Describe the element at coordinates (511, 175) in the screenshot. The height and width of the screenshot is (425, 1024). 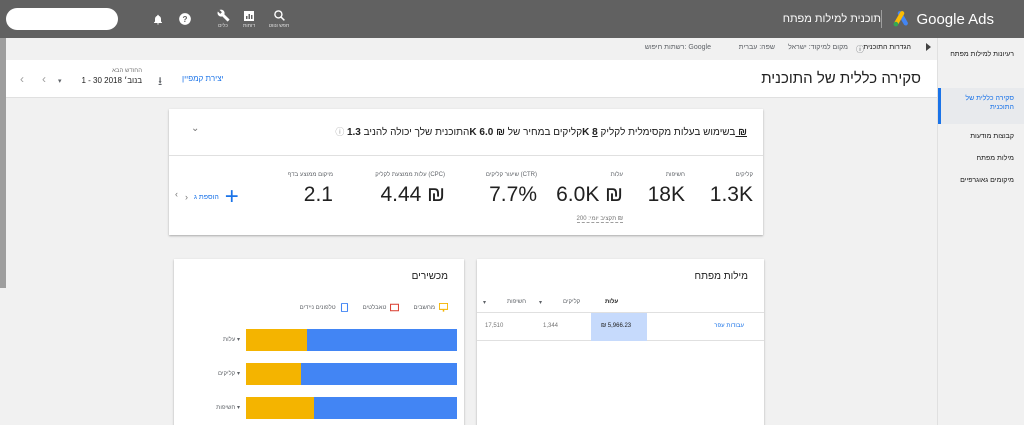
I see `metric-label: שיעור קליקים (CTR)` at that location.